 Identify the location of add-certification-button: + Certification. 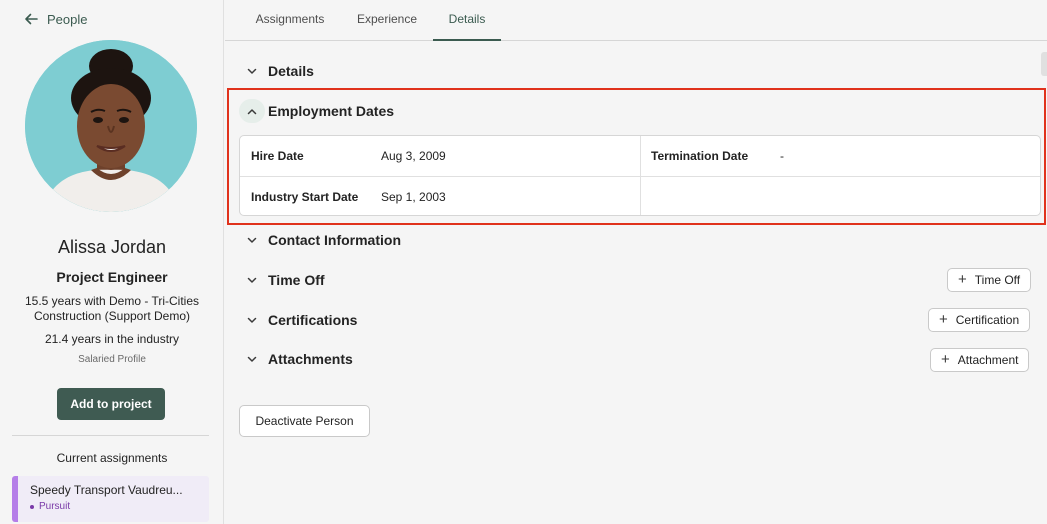
(979, 320).